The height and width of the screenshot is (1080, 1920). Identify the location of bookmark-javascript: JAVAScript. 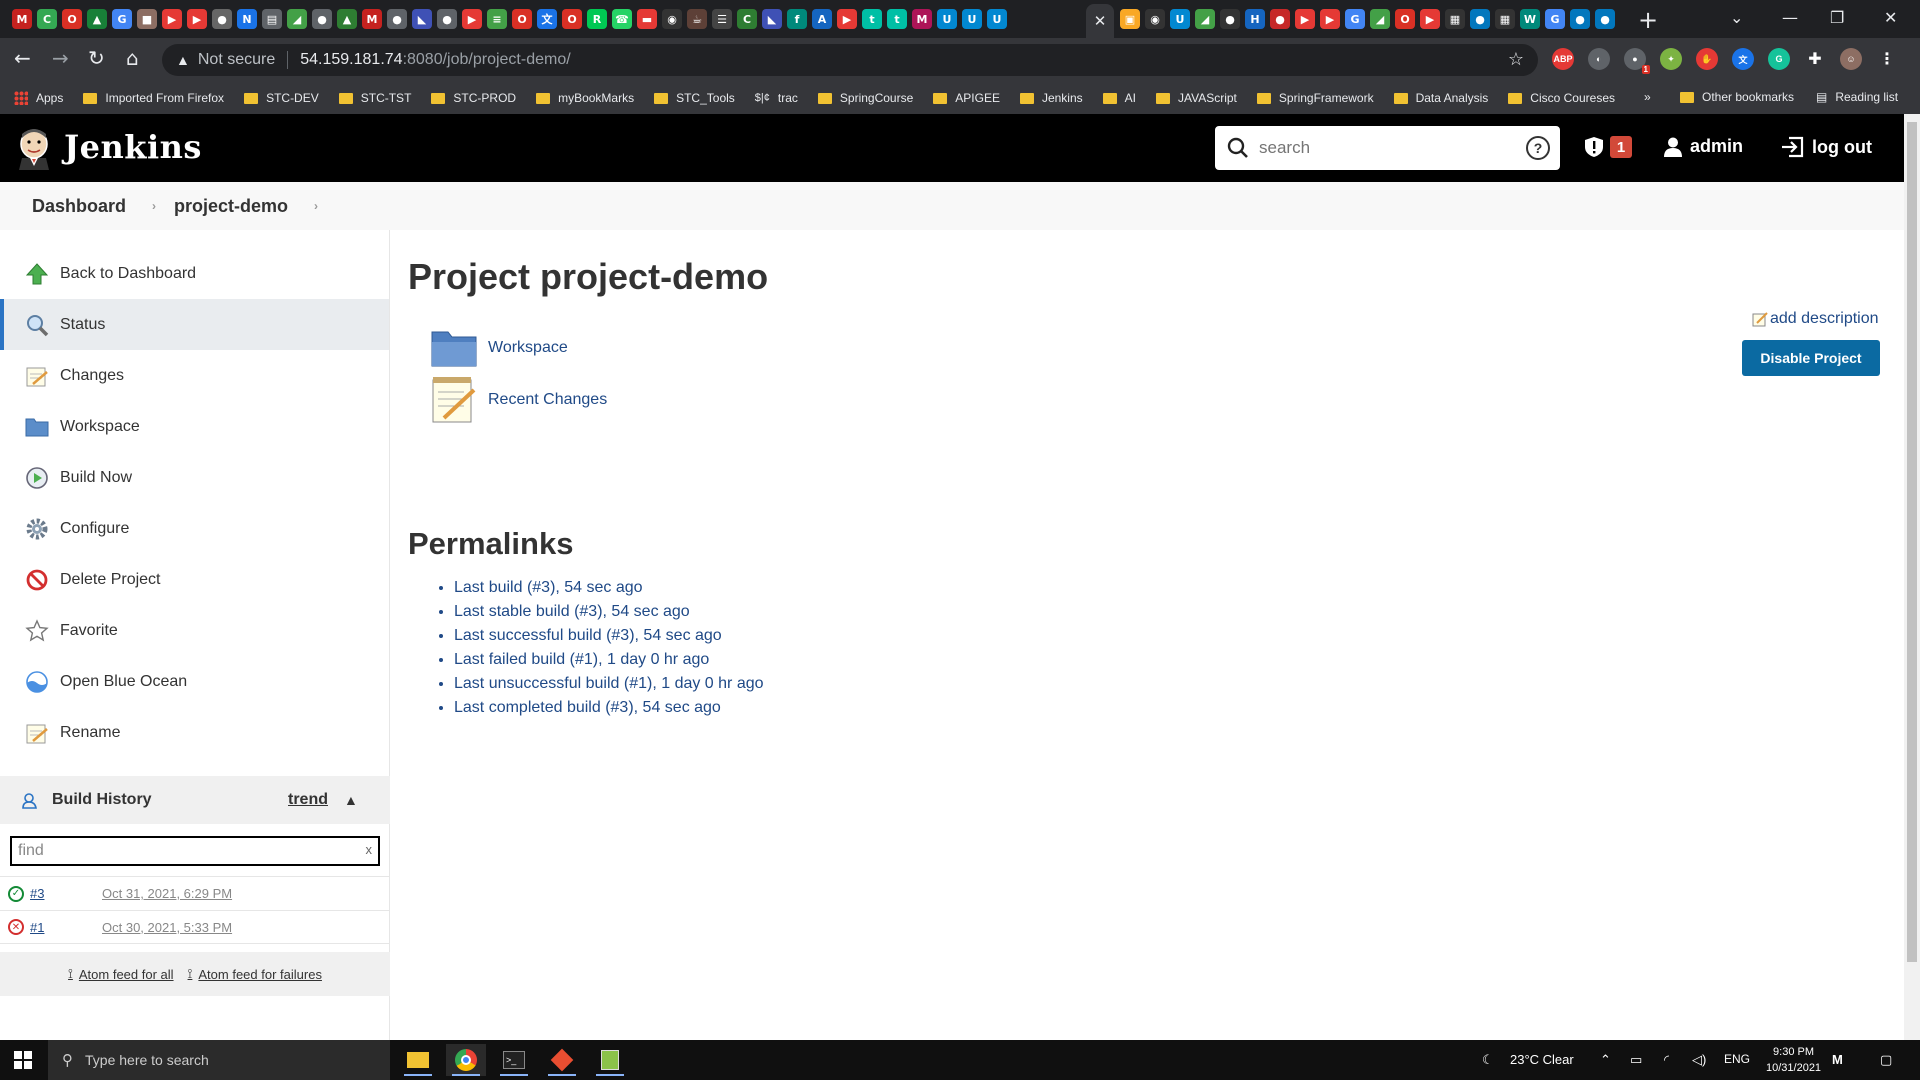
(1196, 98).